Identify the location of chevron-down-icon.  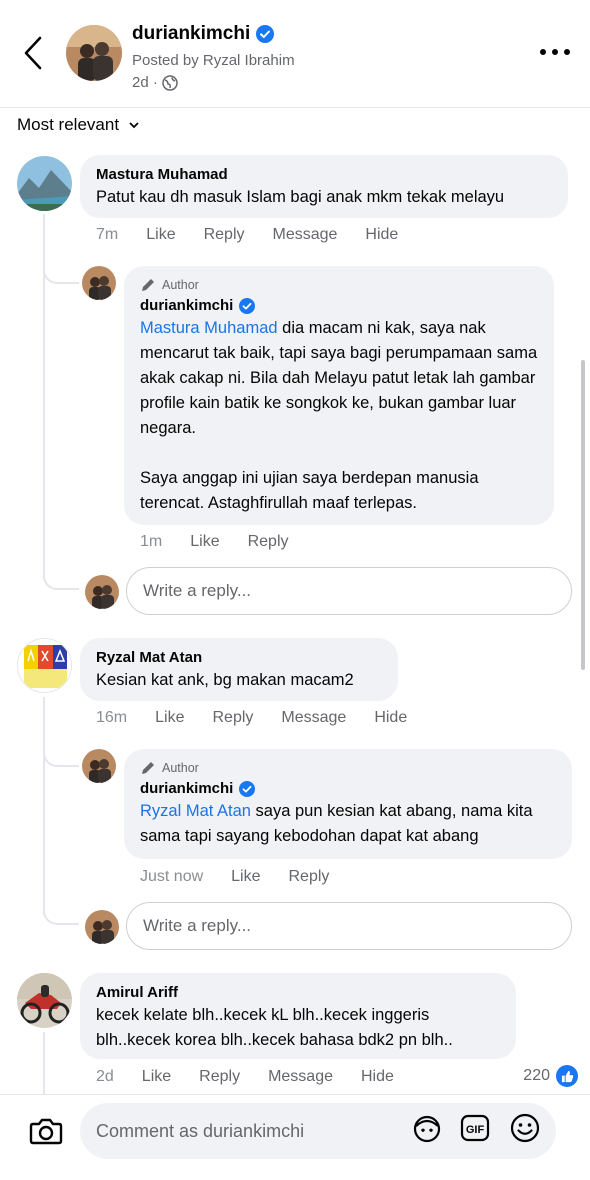
(134, 124).